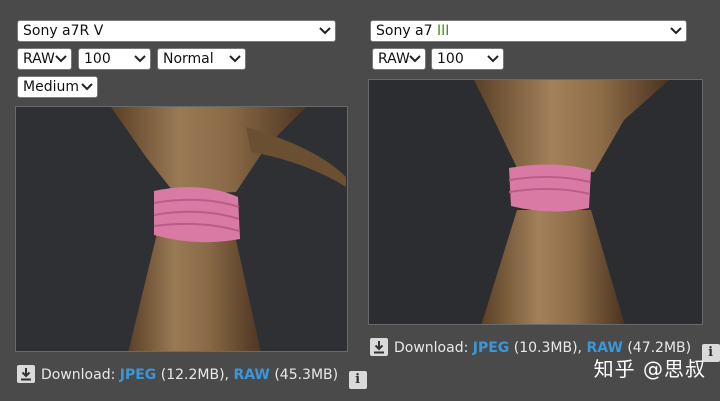 This screenshot has width=720, height=401. I want to click on format-select-right: RAW, so click(399, 59).